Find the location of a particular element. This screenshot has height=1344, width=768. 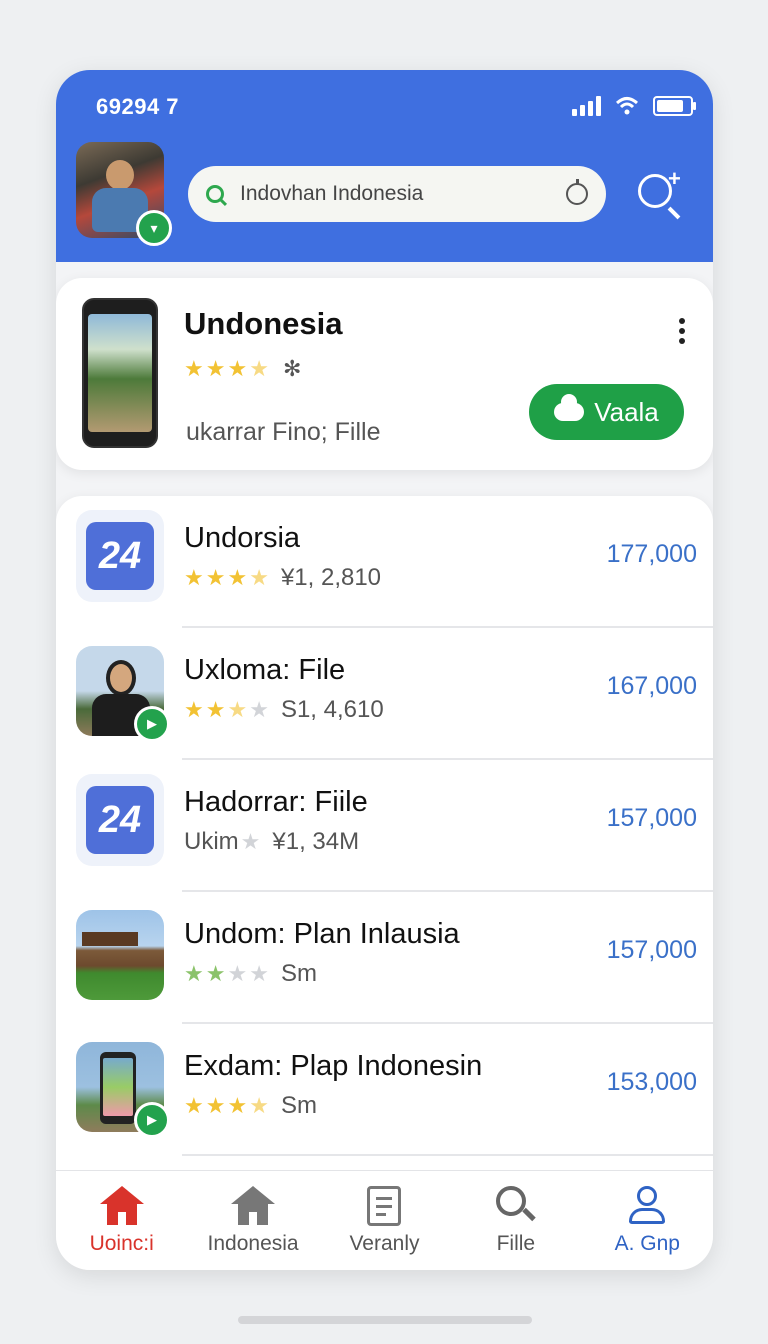

avatar-badge-icon: ▾ is located at coordinates (154, 228).